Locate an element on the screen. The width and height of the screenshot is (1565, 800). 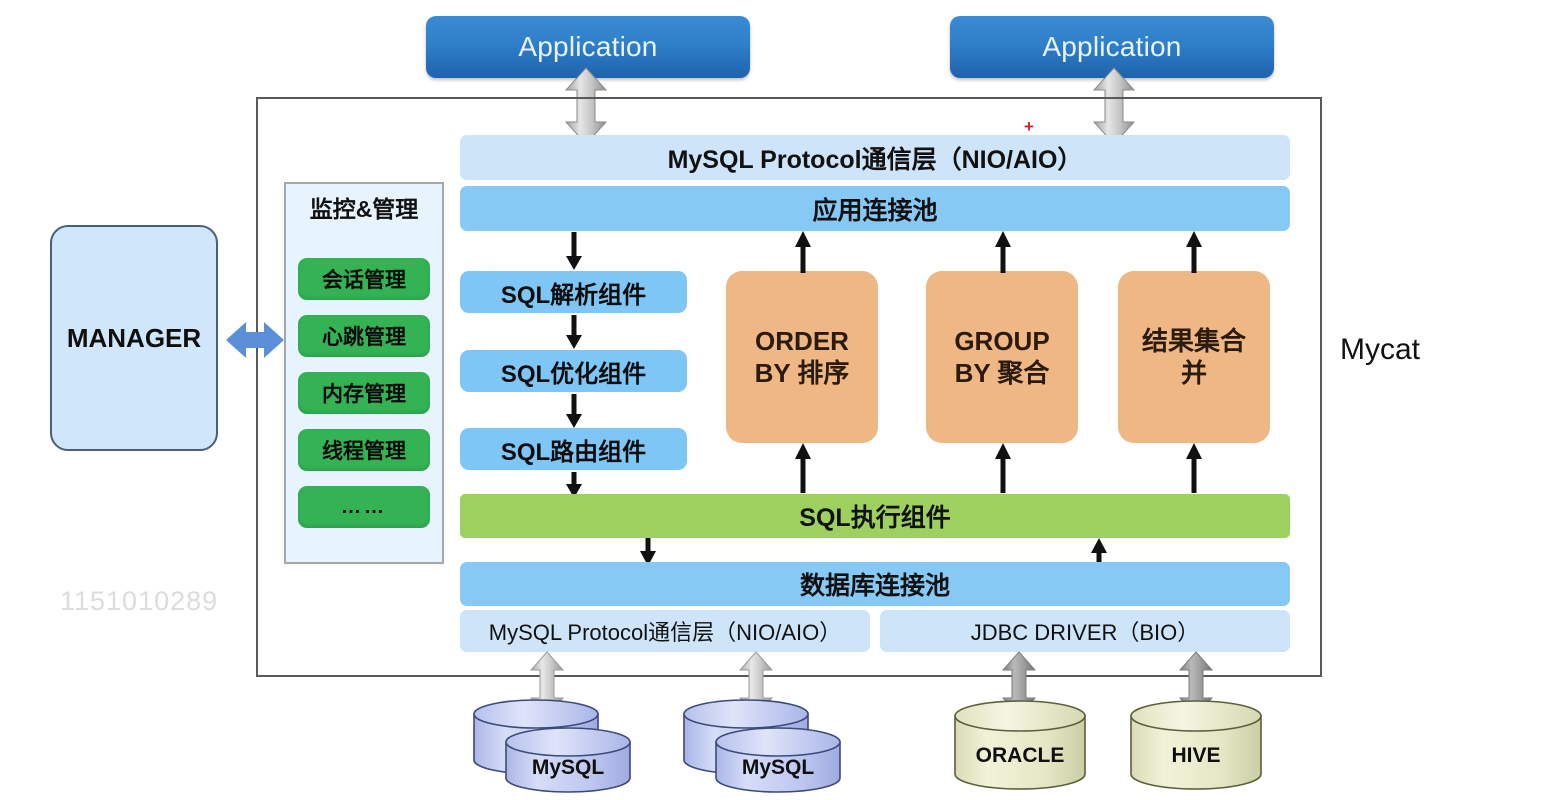
database-label: HIVE is located at coordinates (1196, 755).